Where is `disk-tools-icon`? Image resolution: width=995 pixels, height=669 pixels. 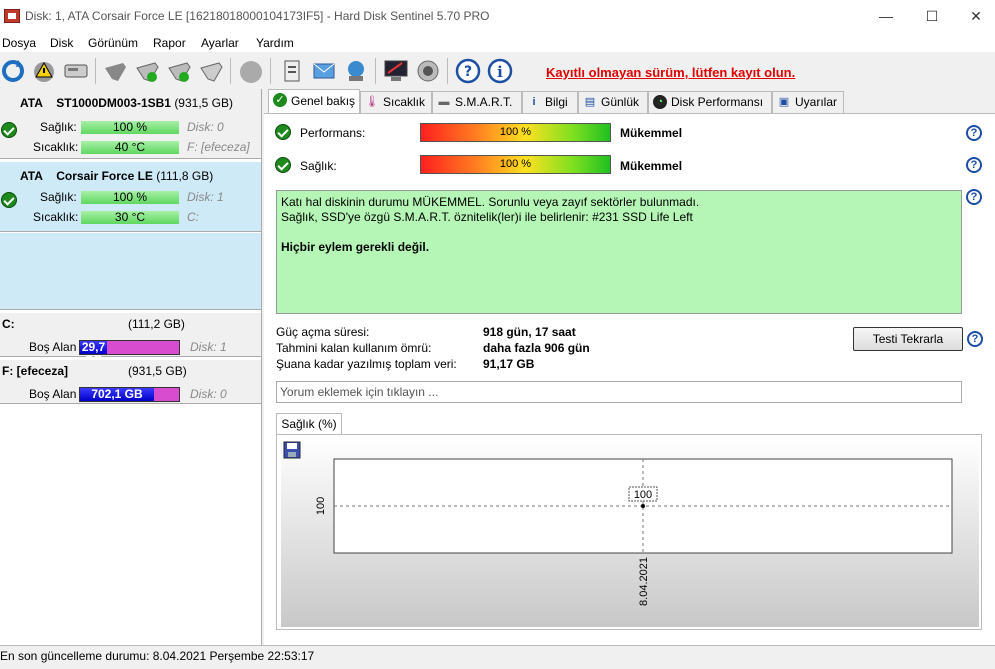
disk-tools-icon is located at coordinates (211, 71).